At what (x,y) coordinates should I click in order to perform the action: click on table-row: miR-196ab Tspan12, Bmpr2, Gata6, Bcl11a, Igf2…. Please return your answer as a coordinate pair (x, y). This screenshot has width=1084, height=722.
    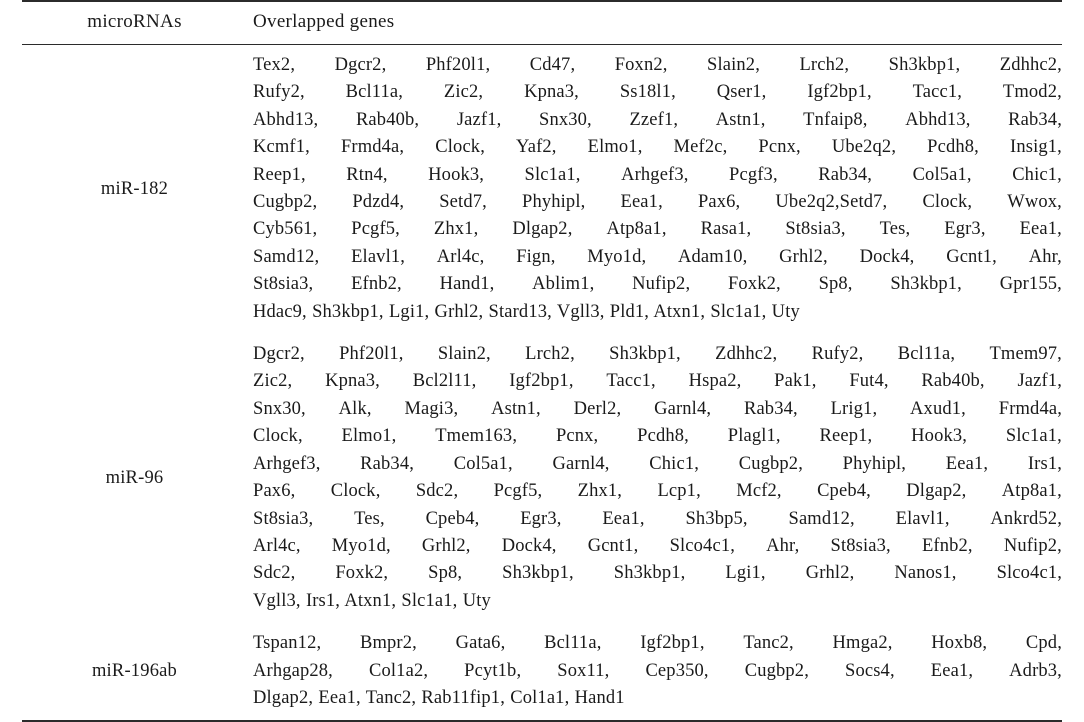
    Looking at the image, I should click on (542, 671).